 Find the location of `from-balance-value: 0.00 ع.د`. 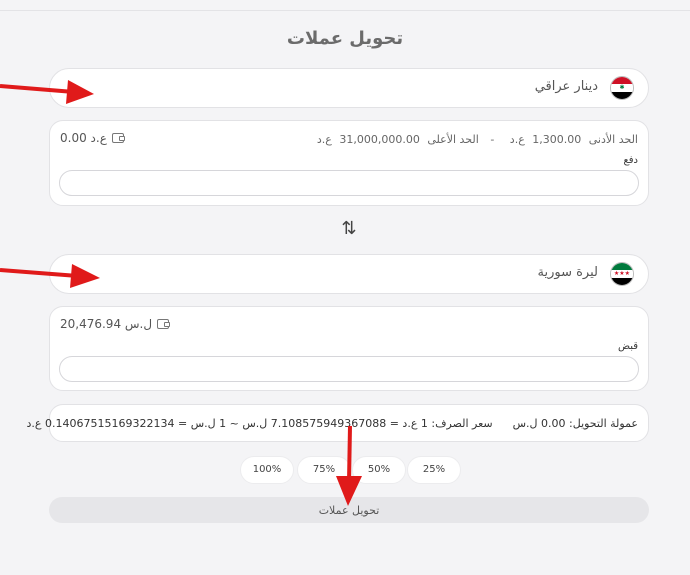

from-balance-value: 0.00 ع.د is located at coordinates (83, 138).